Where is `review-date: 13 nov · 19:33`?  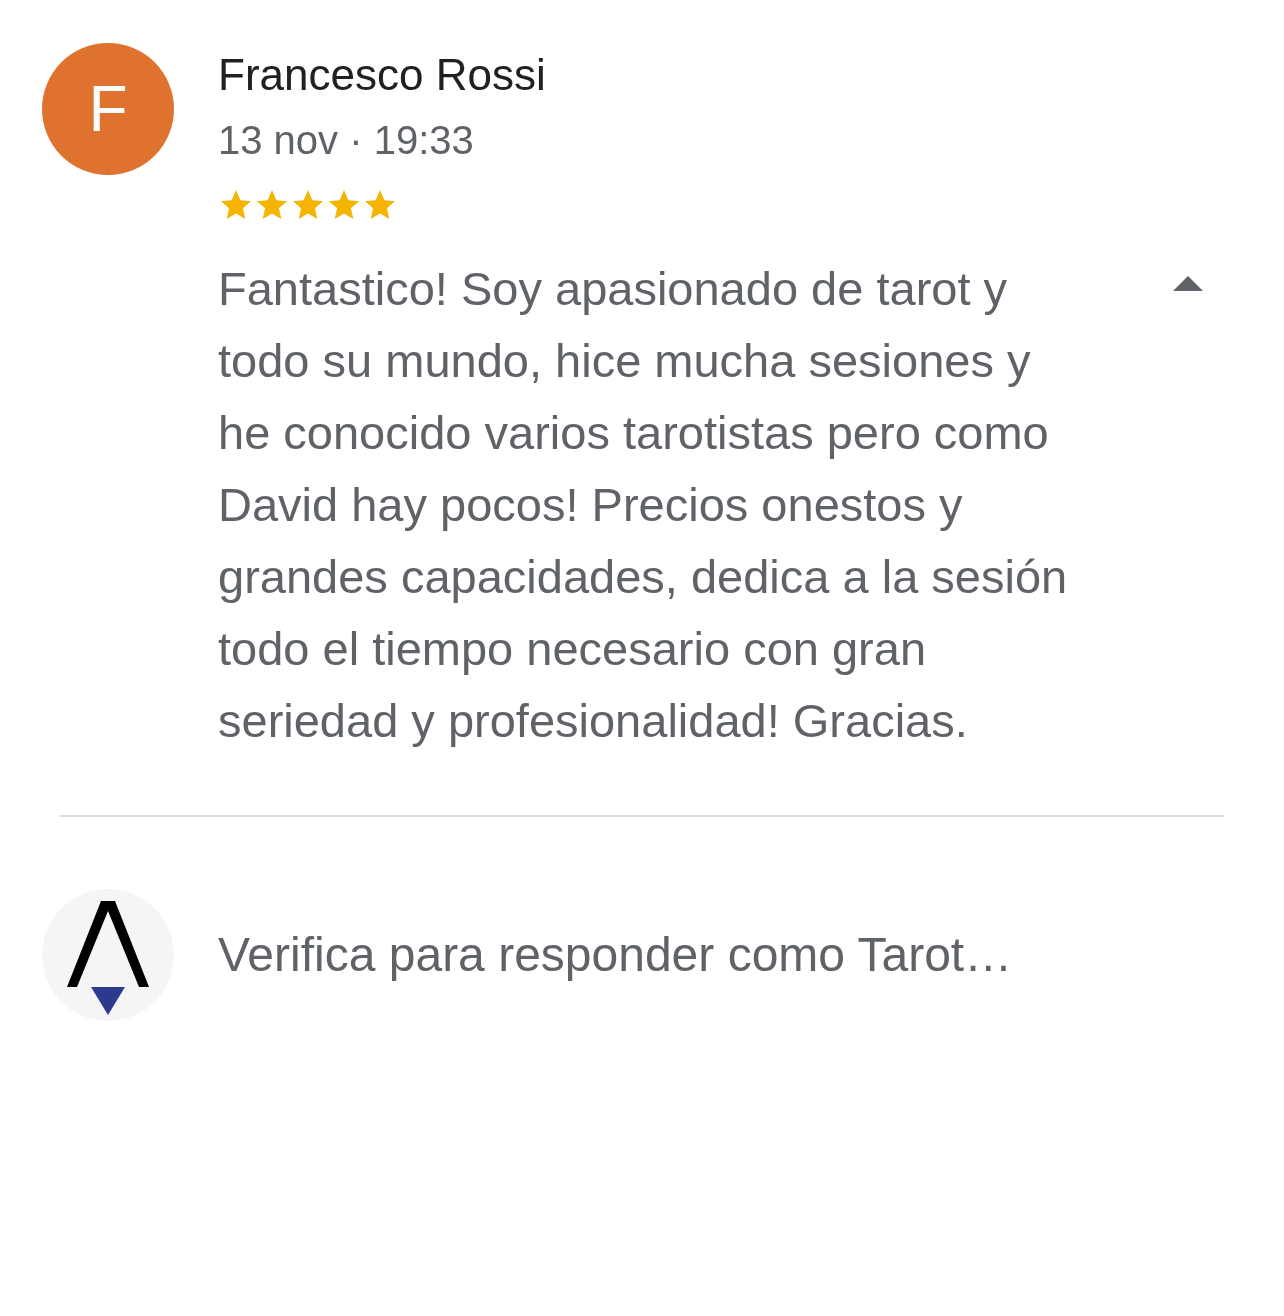
review-date: 13 nov · 19:33 is located at coordinates (346, 140).